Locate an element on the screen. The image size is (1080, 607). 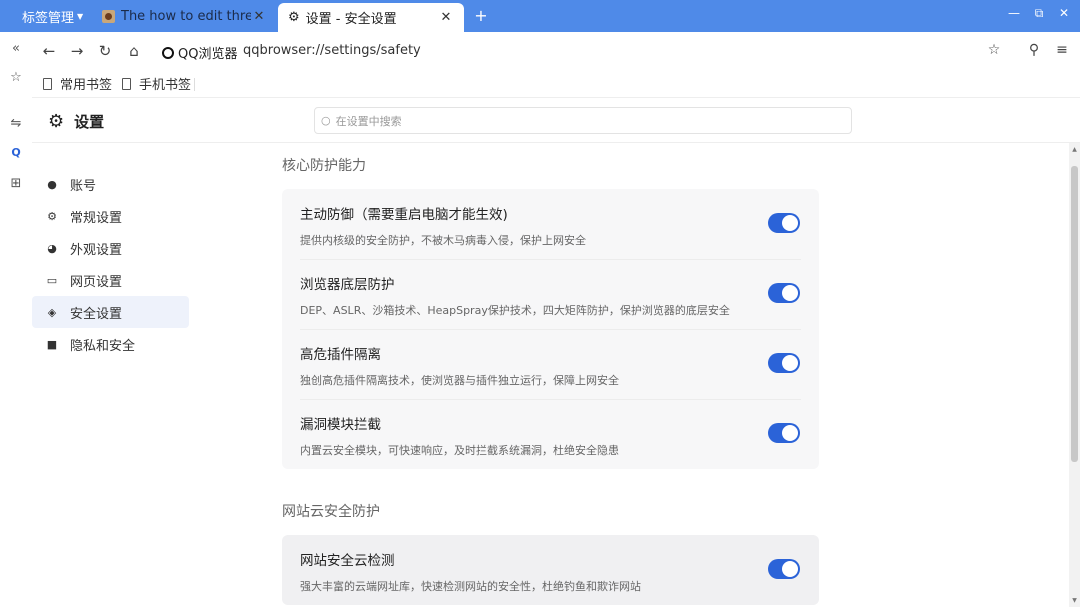
sidebar-item-security: ◈ 安全设置 is located at coordinates (110, 312).